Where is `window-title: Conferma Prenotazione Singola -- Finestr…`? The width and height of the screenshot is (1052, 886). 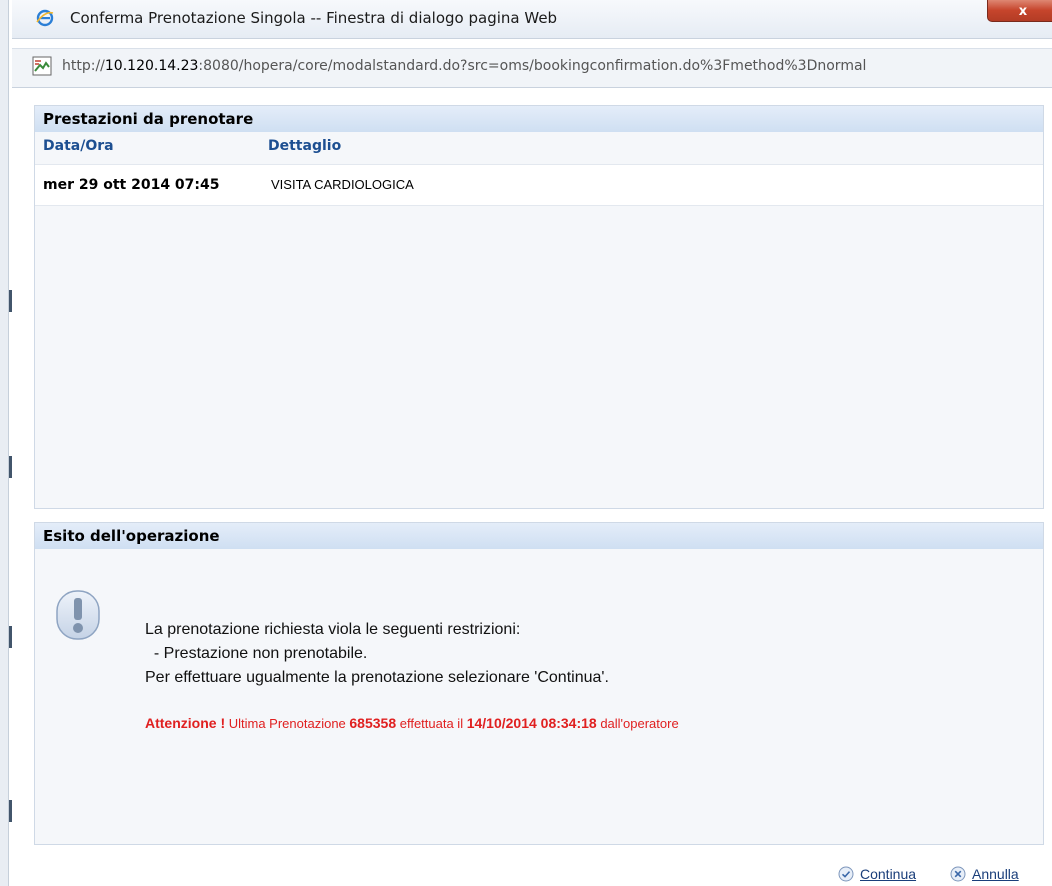 window-title: Conferma Prenotazione Singola -- Finestr… is located at coordinates (314, 18).